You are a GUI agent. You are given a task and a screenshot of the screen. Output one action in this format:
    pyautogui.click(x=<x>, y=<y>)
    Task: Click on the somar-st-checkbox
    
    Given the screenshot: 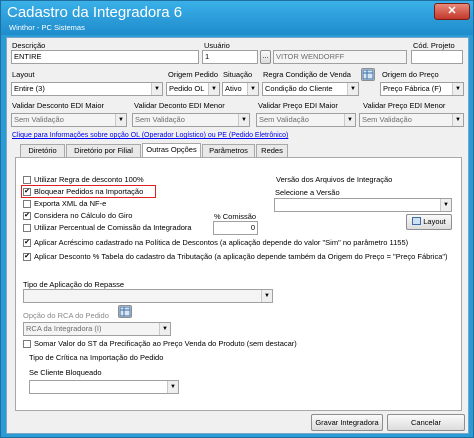 What is the action you would take?
    pyautogui.click(x=27, y=344)
    